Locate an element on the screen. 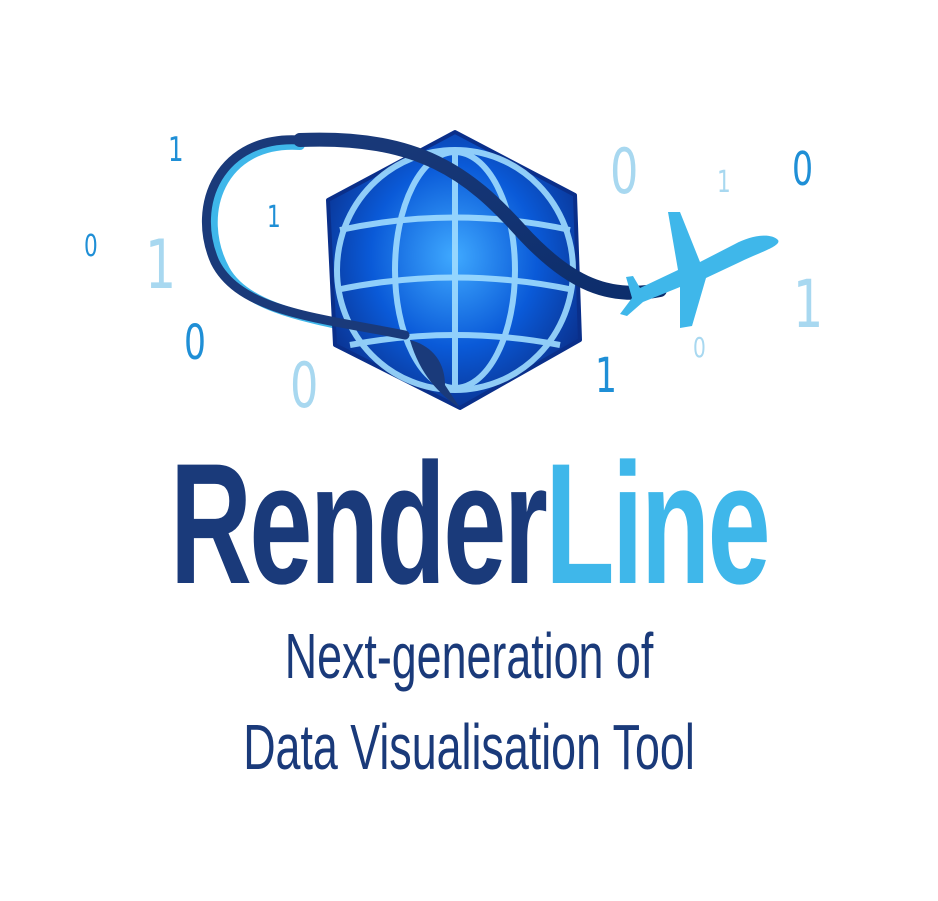 The height and width of the screenshot is (901, 938). brand-wordmark: RenderLine is located at coordinates (468, 524).